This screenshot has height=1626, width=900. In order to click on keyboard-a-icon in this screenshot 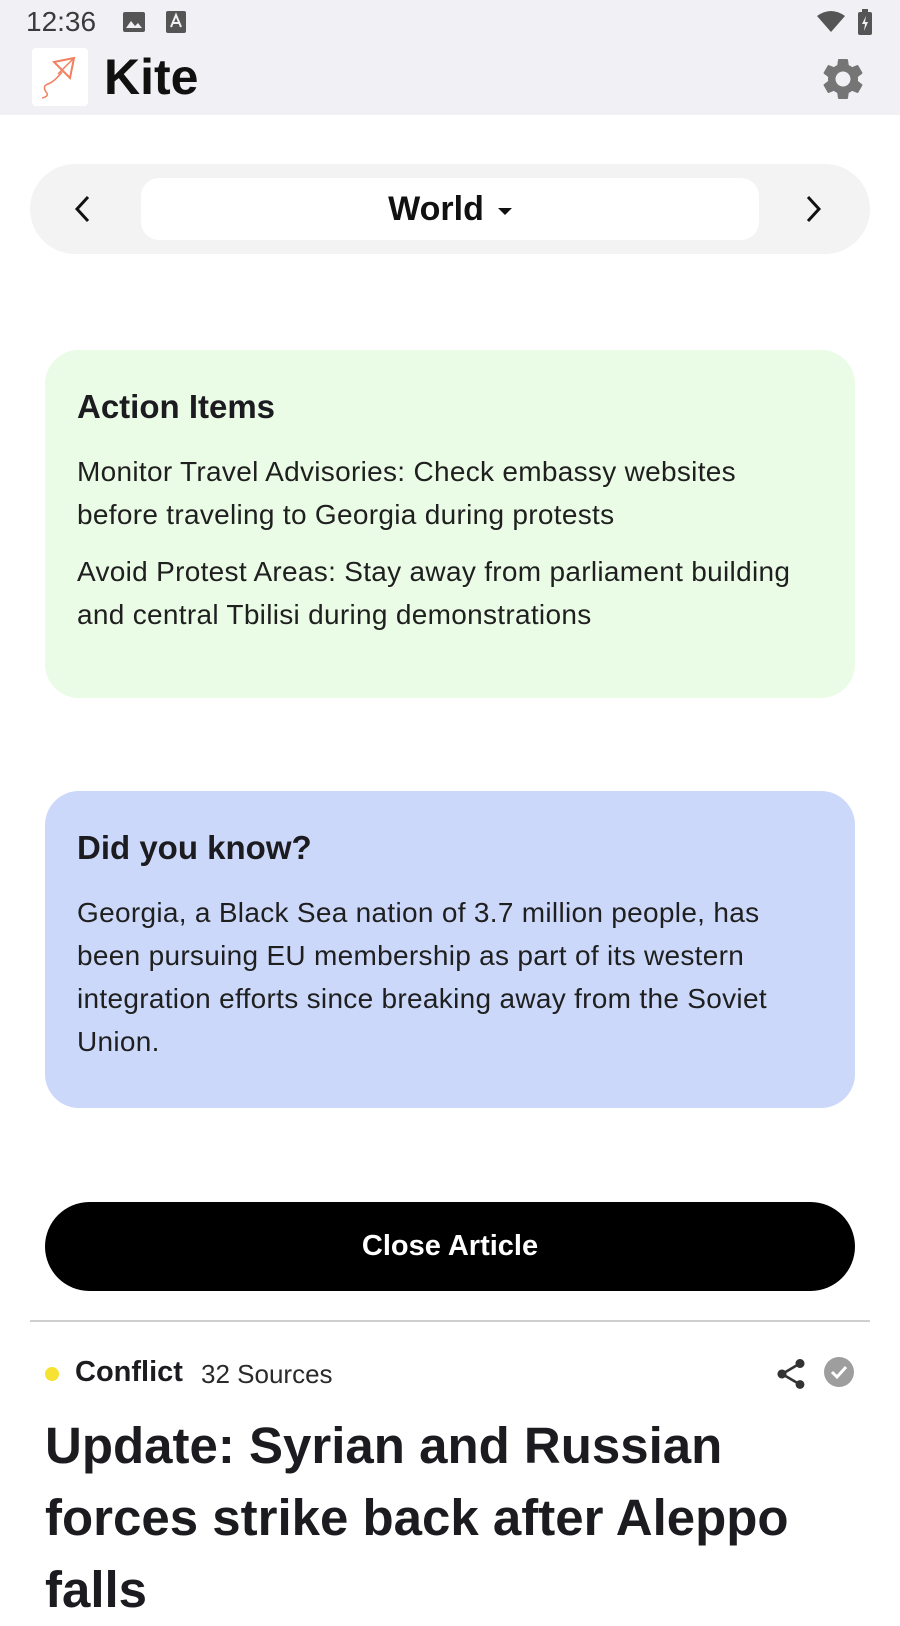, I will do `click(176, 24)`.